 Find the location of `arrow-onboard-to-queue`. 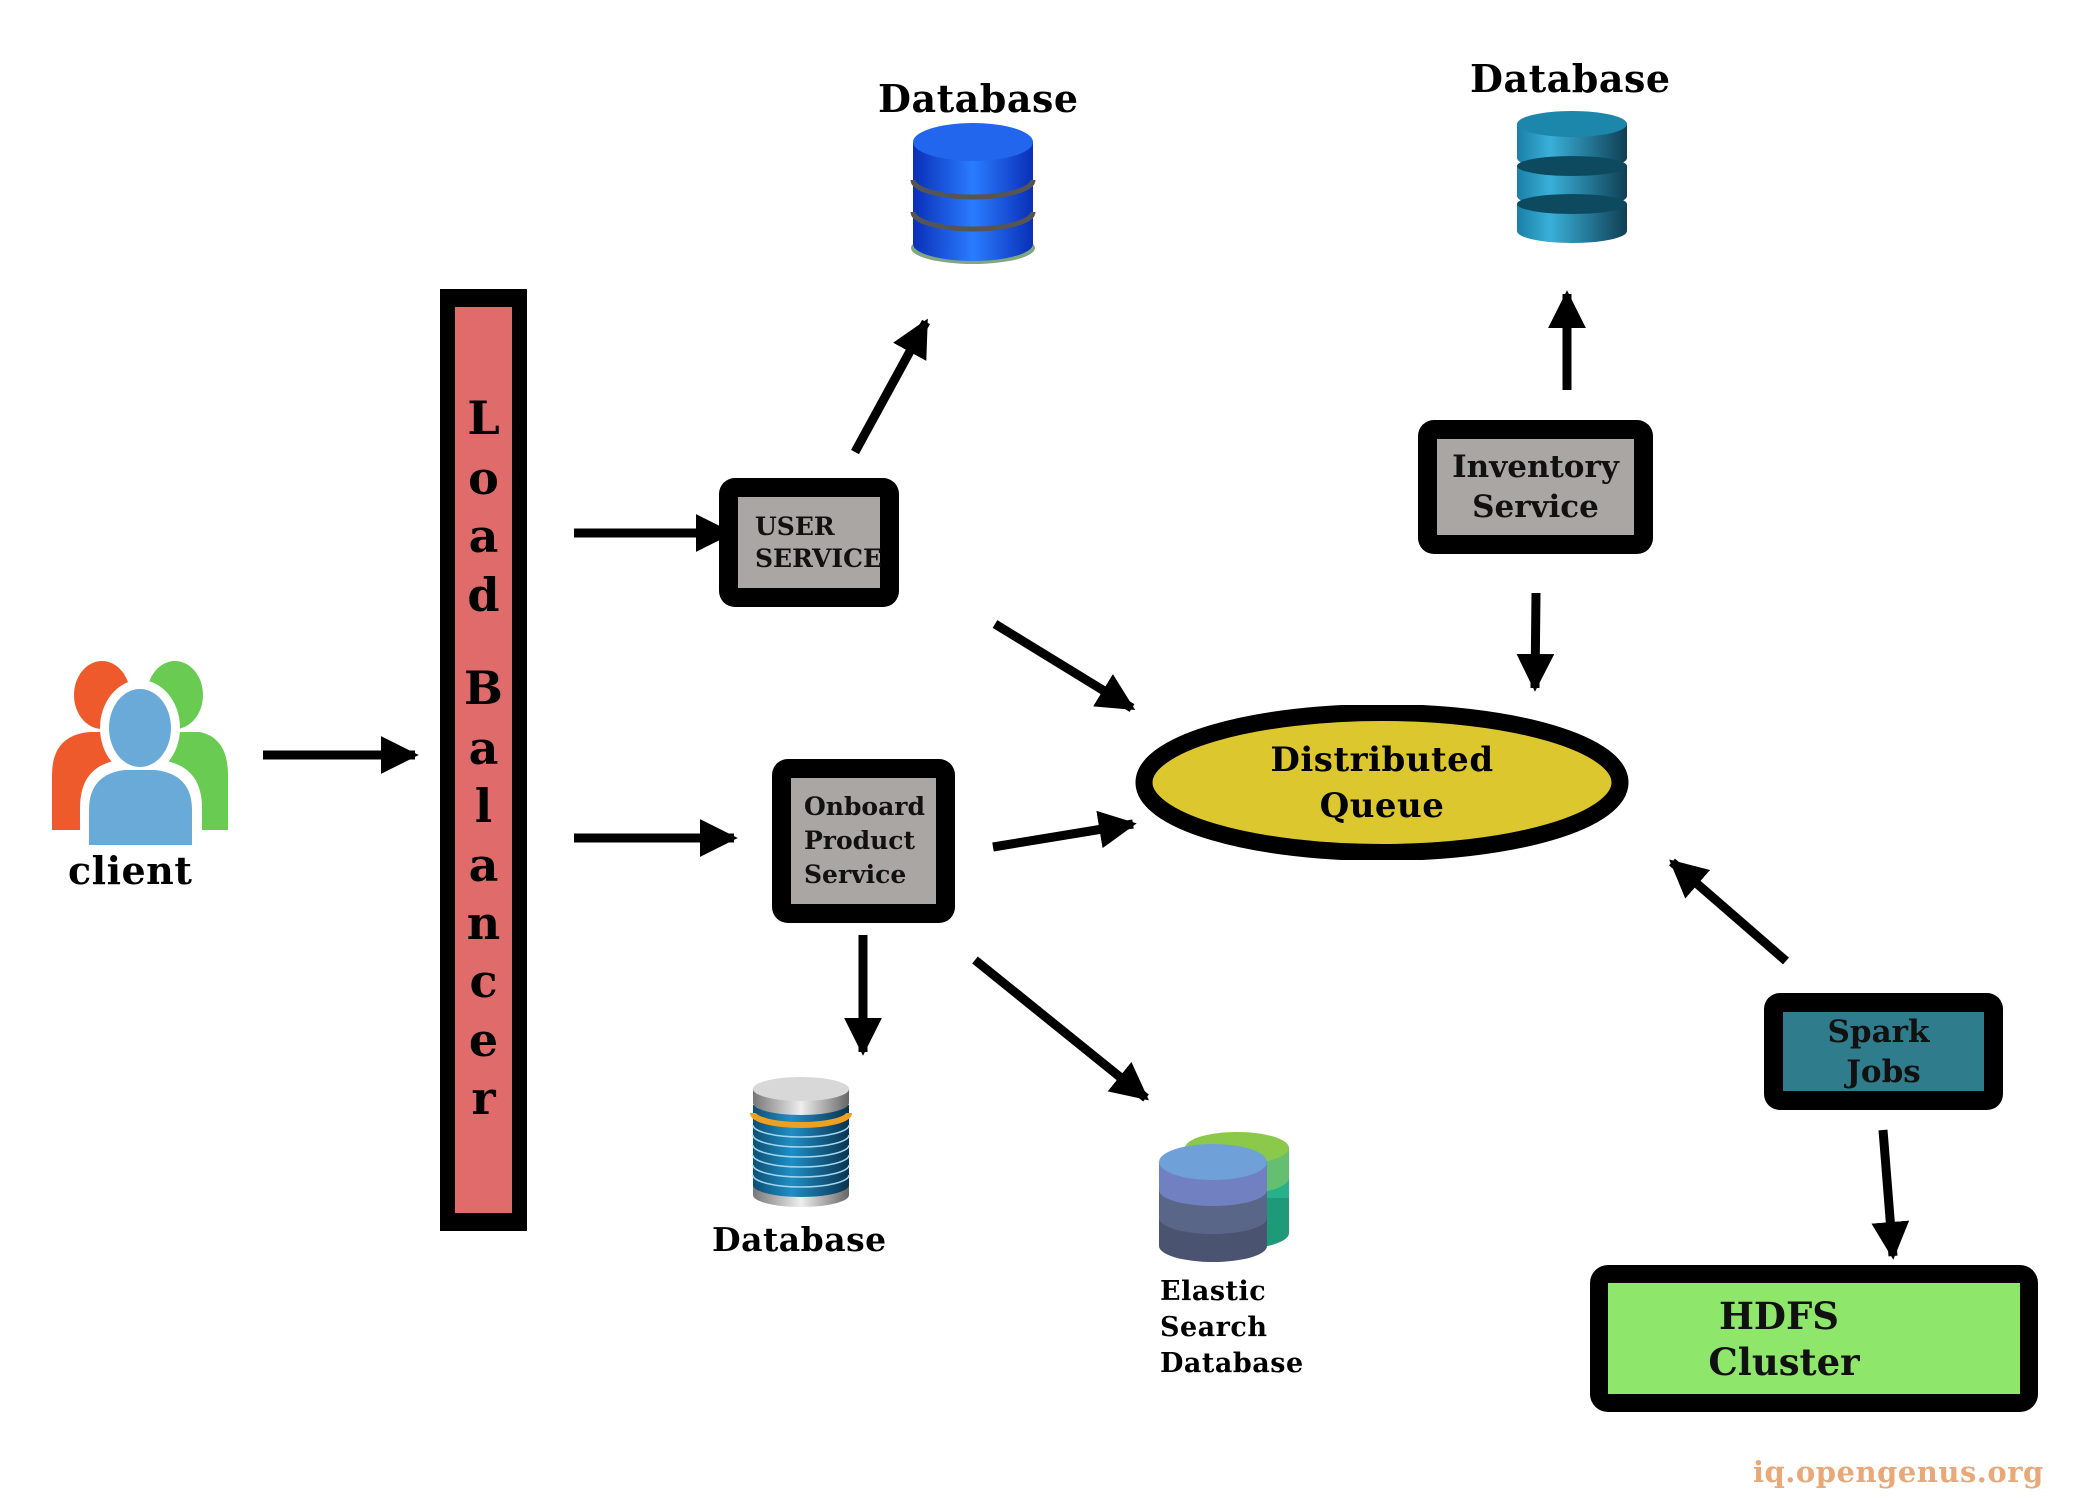

arrow-onboard-to-queue is located at coordinates (1064, 831).